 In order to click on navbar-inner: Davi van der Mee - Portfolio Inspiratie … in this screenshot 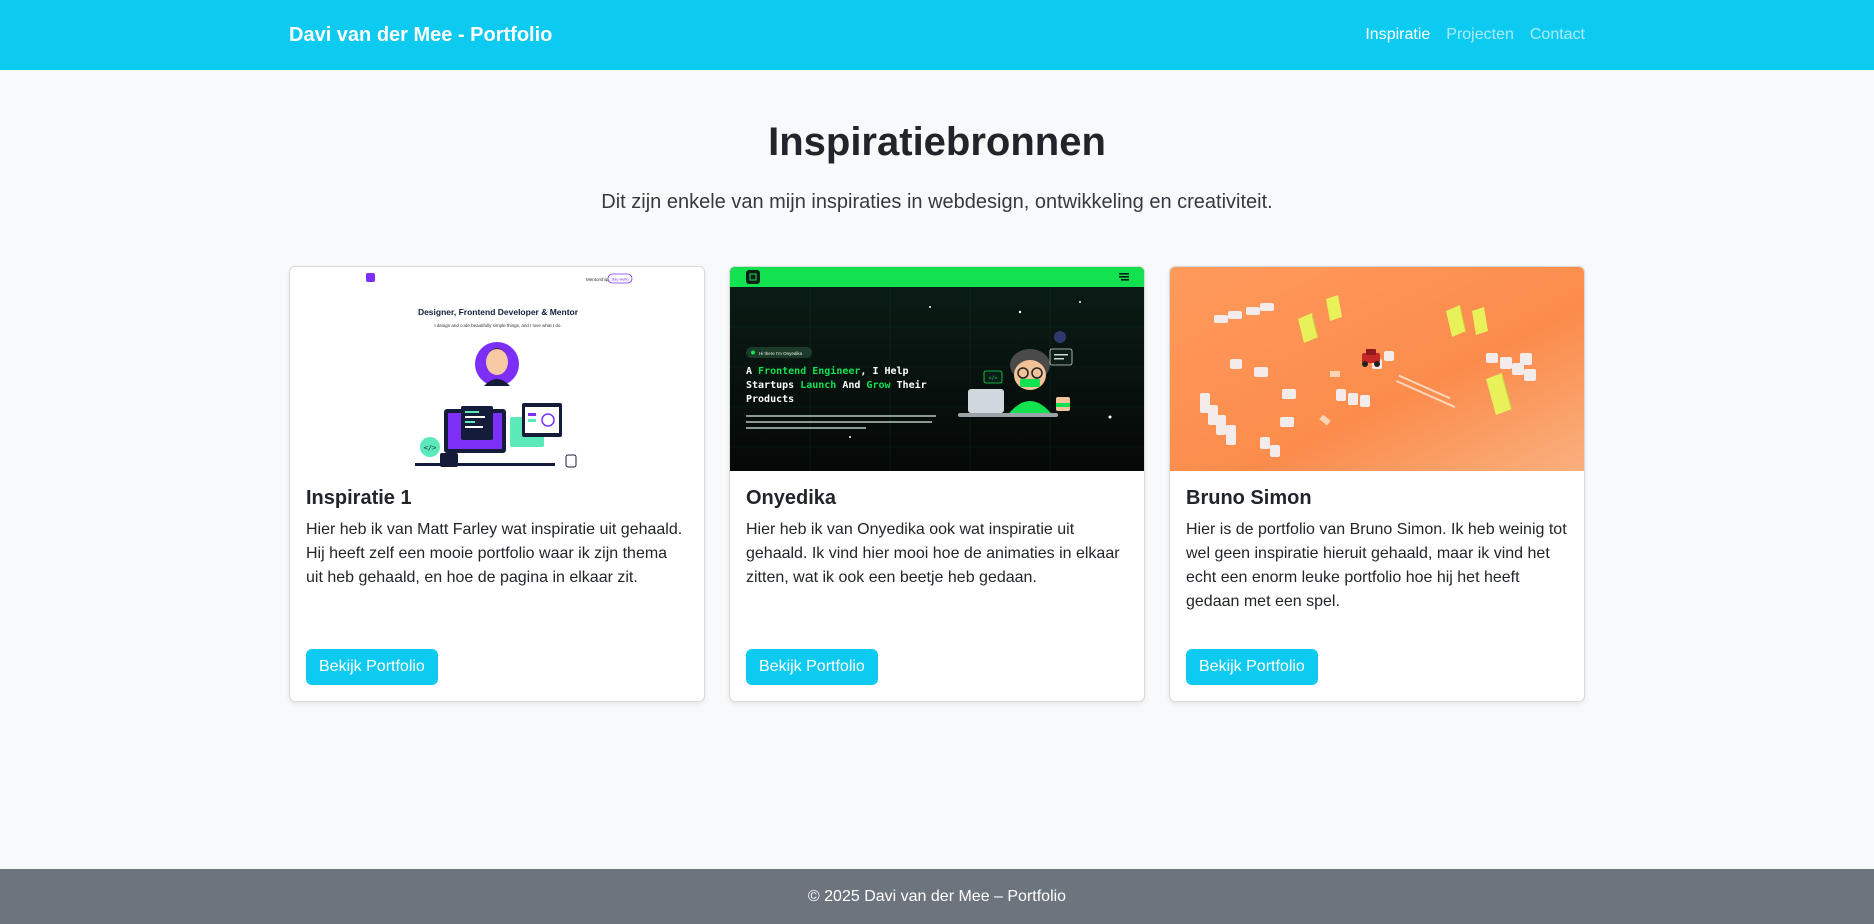, I will do `click(937, 35)`.